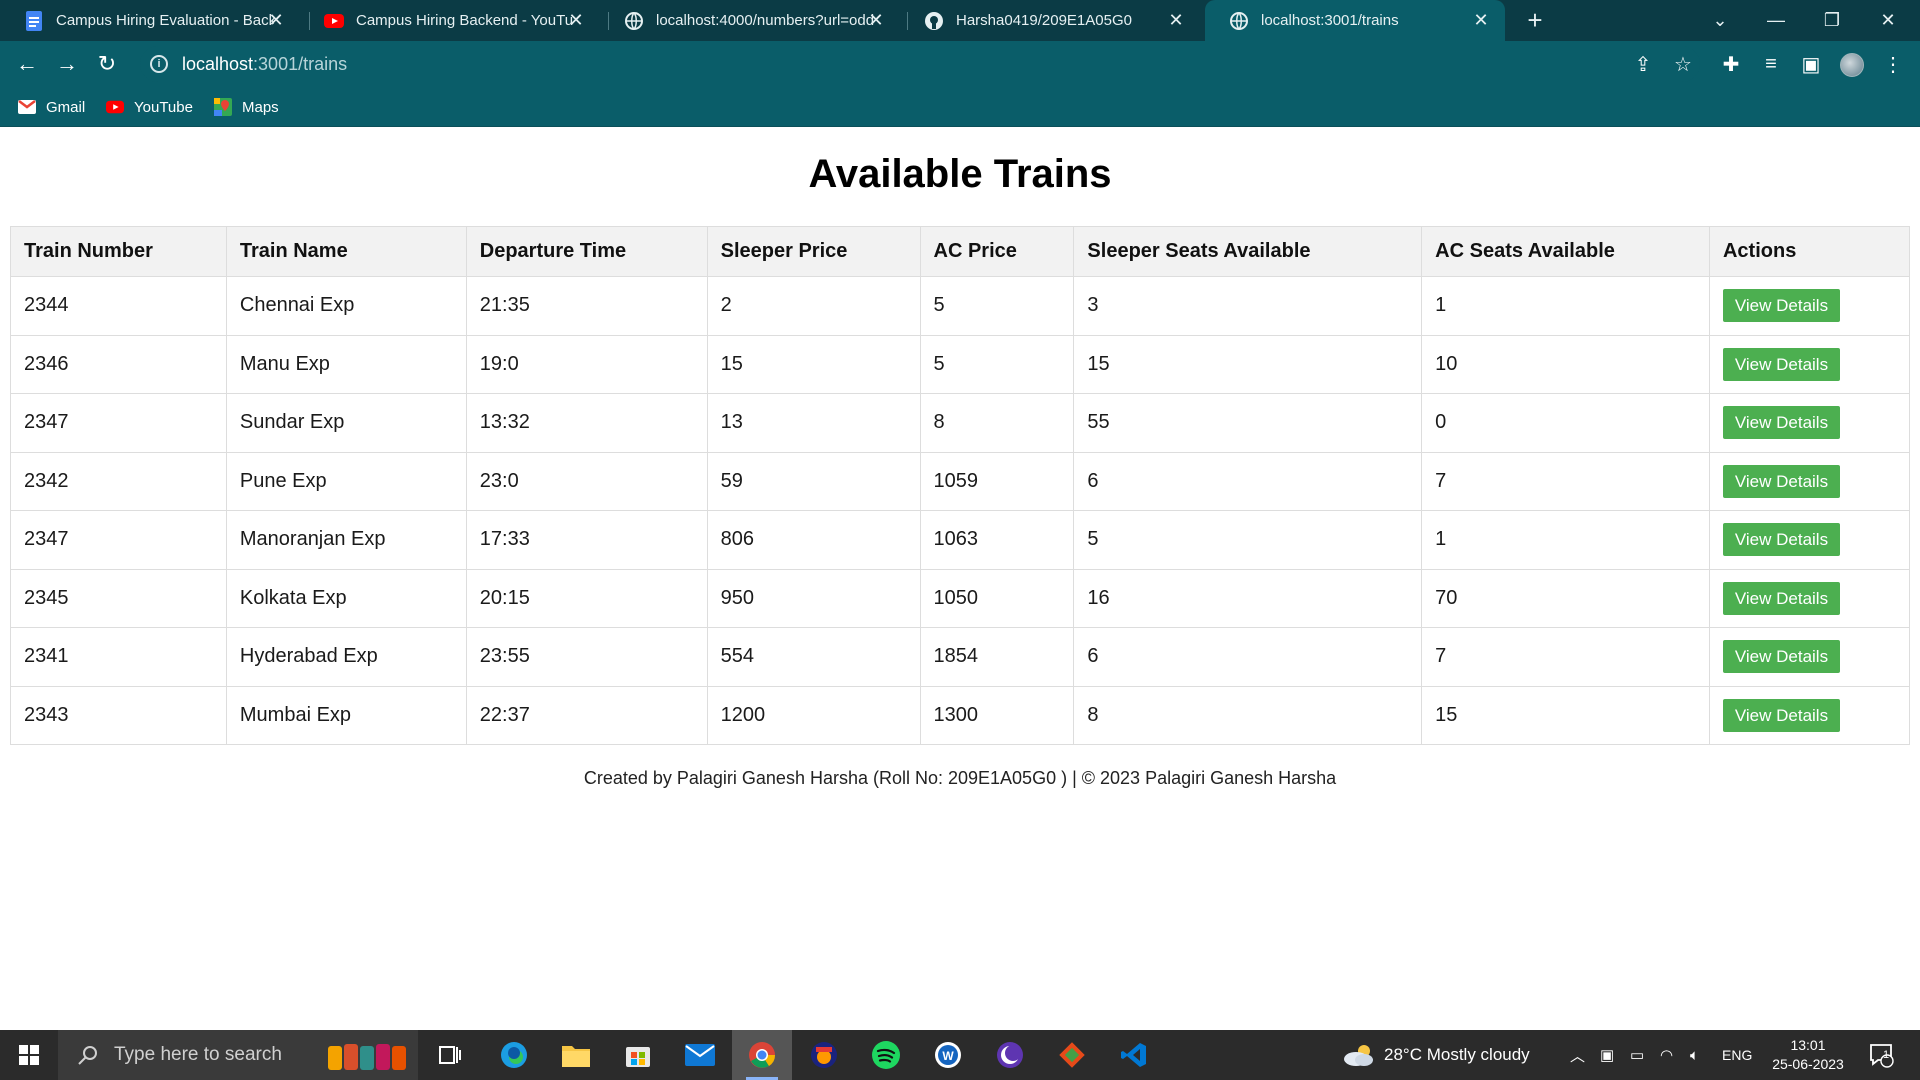 The width and height of the screenshot is (1920, 1080). Describe the element at coordinates (813, 657) in the screenshot. I see `sleeper-price-cell: 554` at that location.